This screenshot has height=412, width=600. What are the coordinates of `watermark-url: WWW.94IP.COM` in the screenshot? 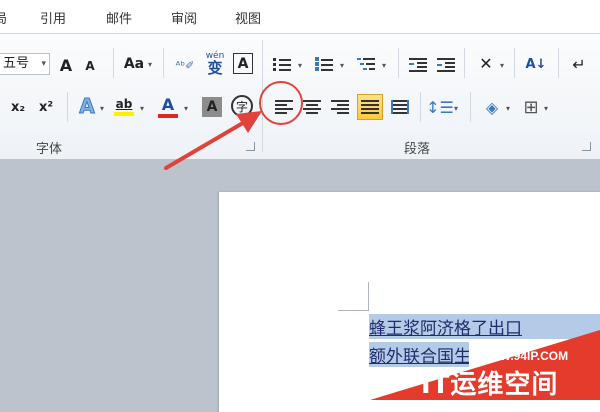 It's located at (523, 356).